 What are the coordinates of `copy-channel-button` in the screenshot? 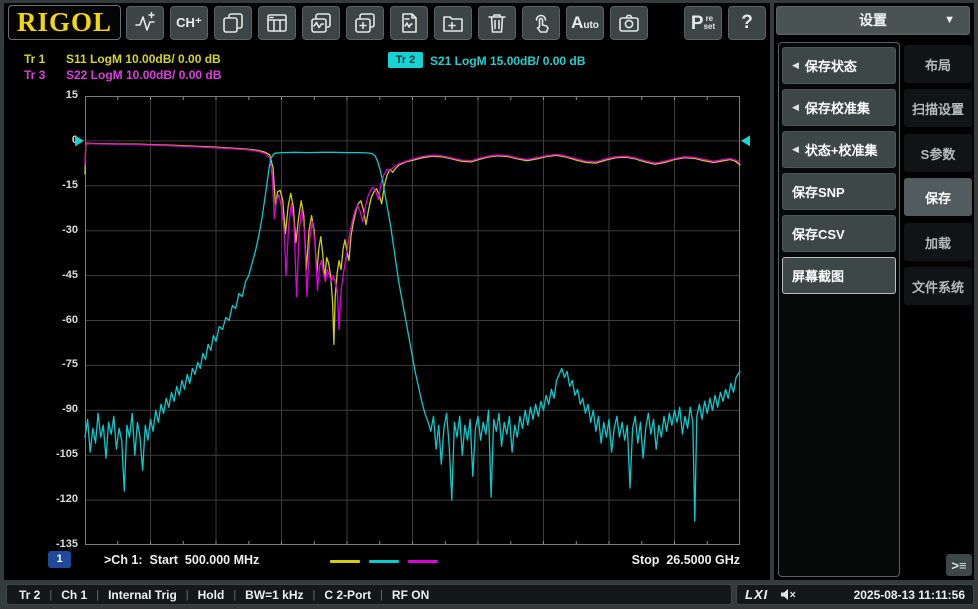 It's located at (453, 23).